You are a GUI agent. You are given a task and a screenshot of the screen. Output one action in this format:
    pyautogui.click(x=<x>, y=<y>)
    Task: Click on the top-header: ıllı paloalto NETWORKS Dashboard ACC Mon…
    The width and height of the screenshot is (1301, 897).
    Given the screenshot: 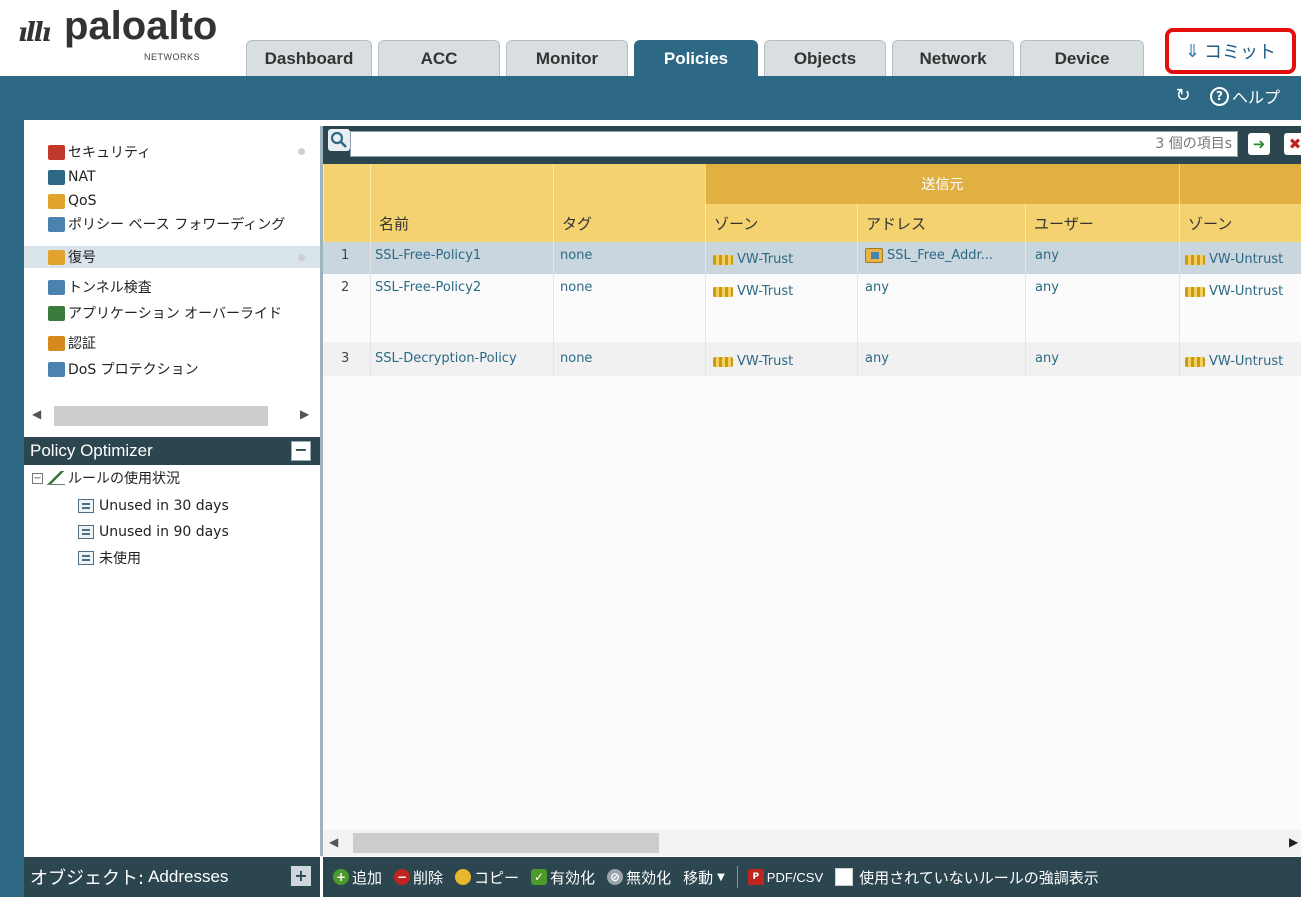 What is the action you would take?
    pyautogui.click(x=650, y=38)
    